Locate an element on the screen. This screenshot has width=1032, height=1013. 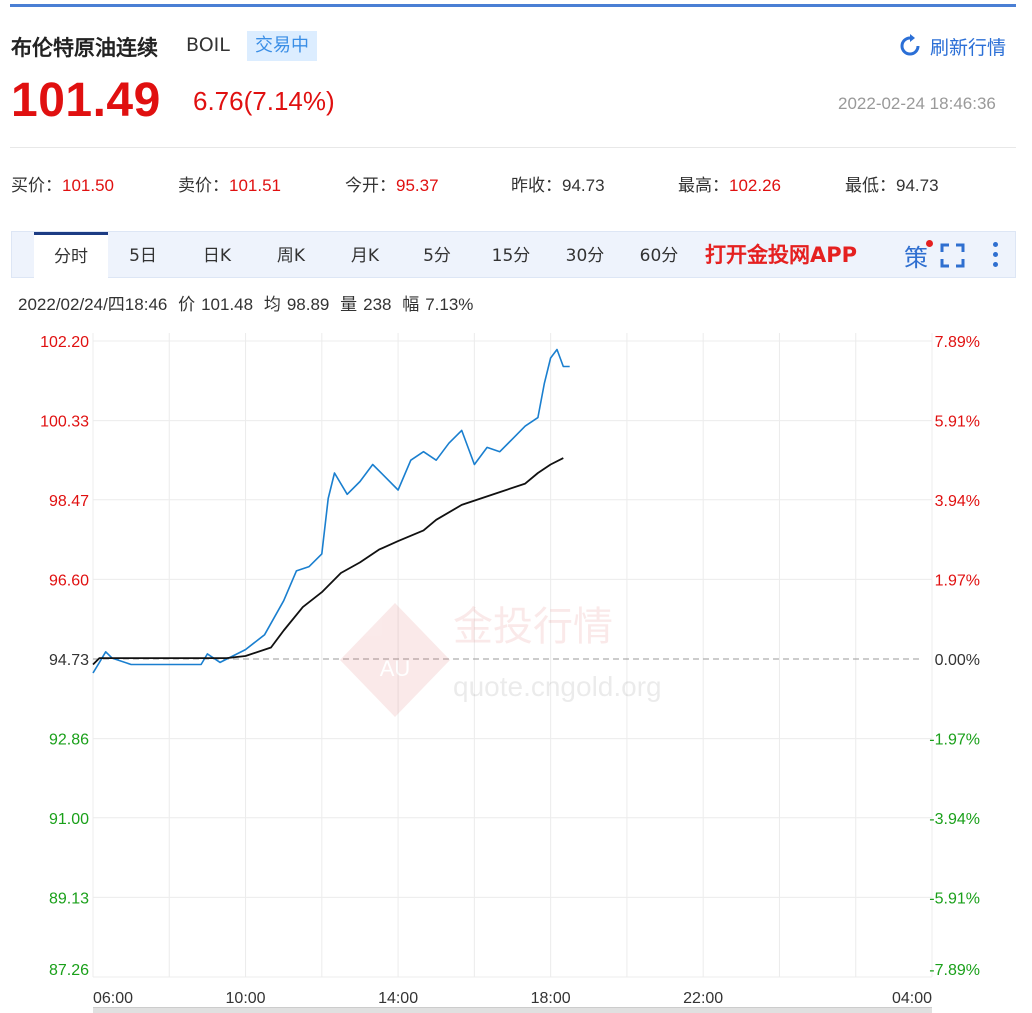
quote-bid: 买价：101.50 is located at coordinates (62, 183).